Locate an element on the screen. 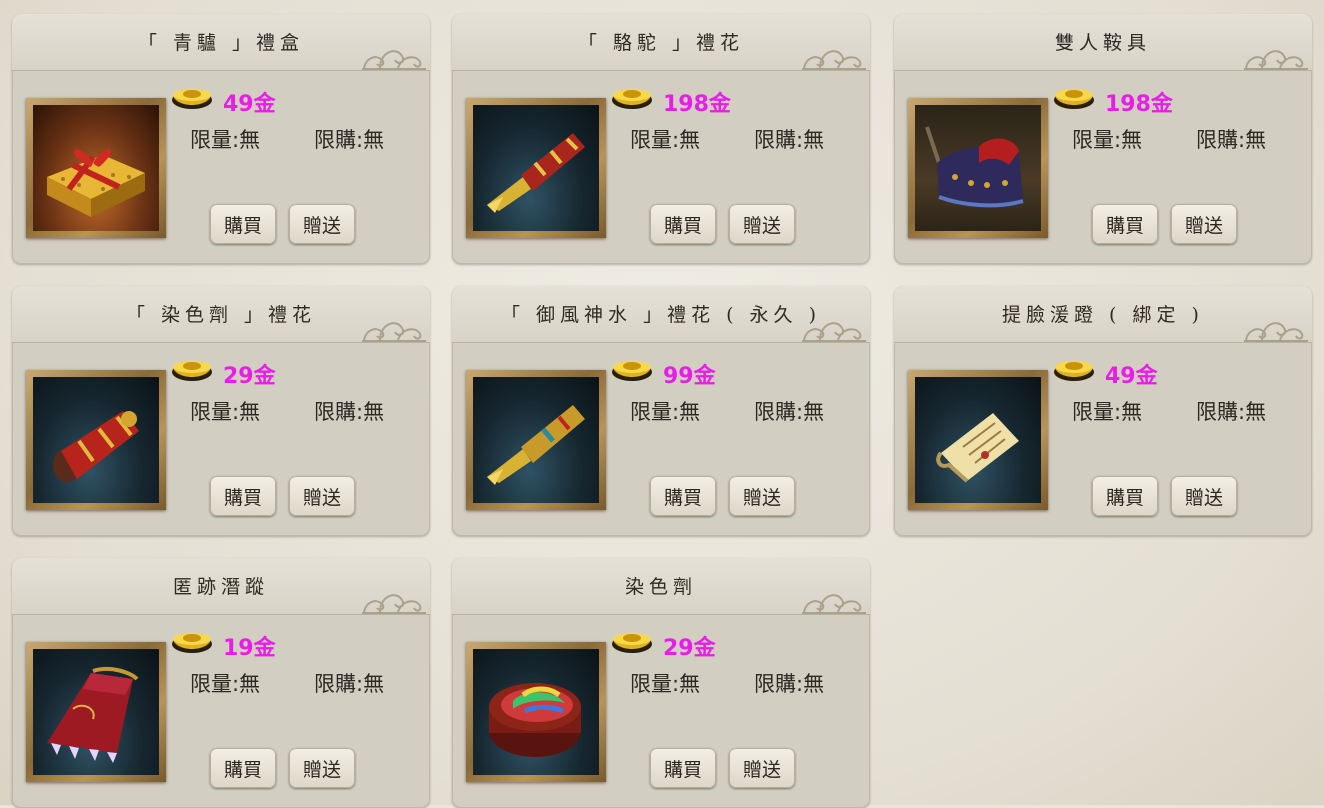  item-price: 99金 is located at coordinates (689, 376).